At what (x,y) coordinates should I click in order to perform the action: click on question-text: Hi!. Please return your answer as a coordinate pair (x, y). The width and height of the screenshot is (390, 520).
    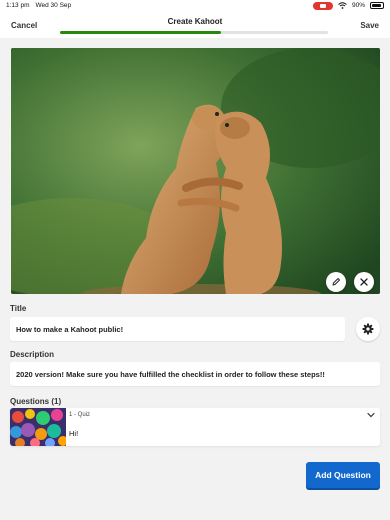
    Looking at the image, I should click on (74, 433).